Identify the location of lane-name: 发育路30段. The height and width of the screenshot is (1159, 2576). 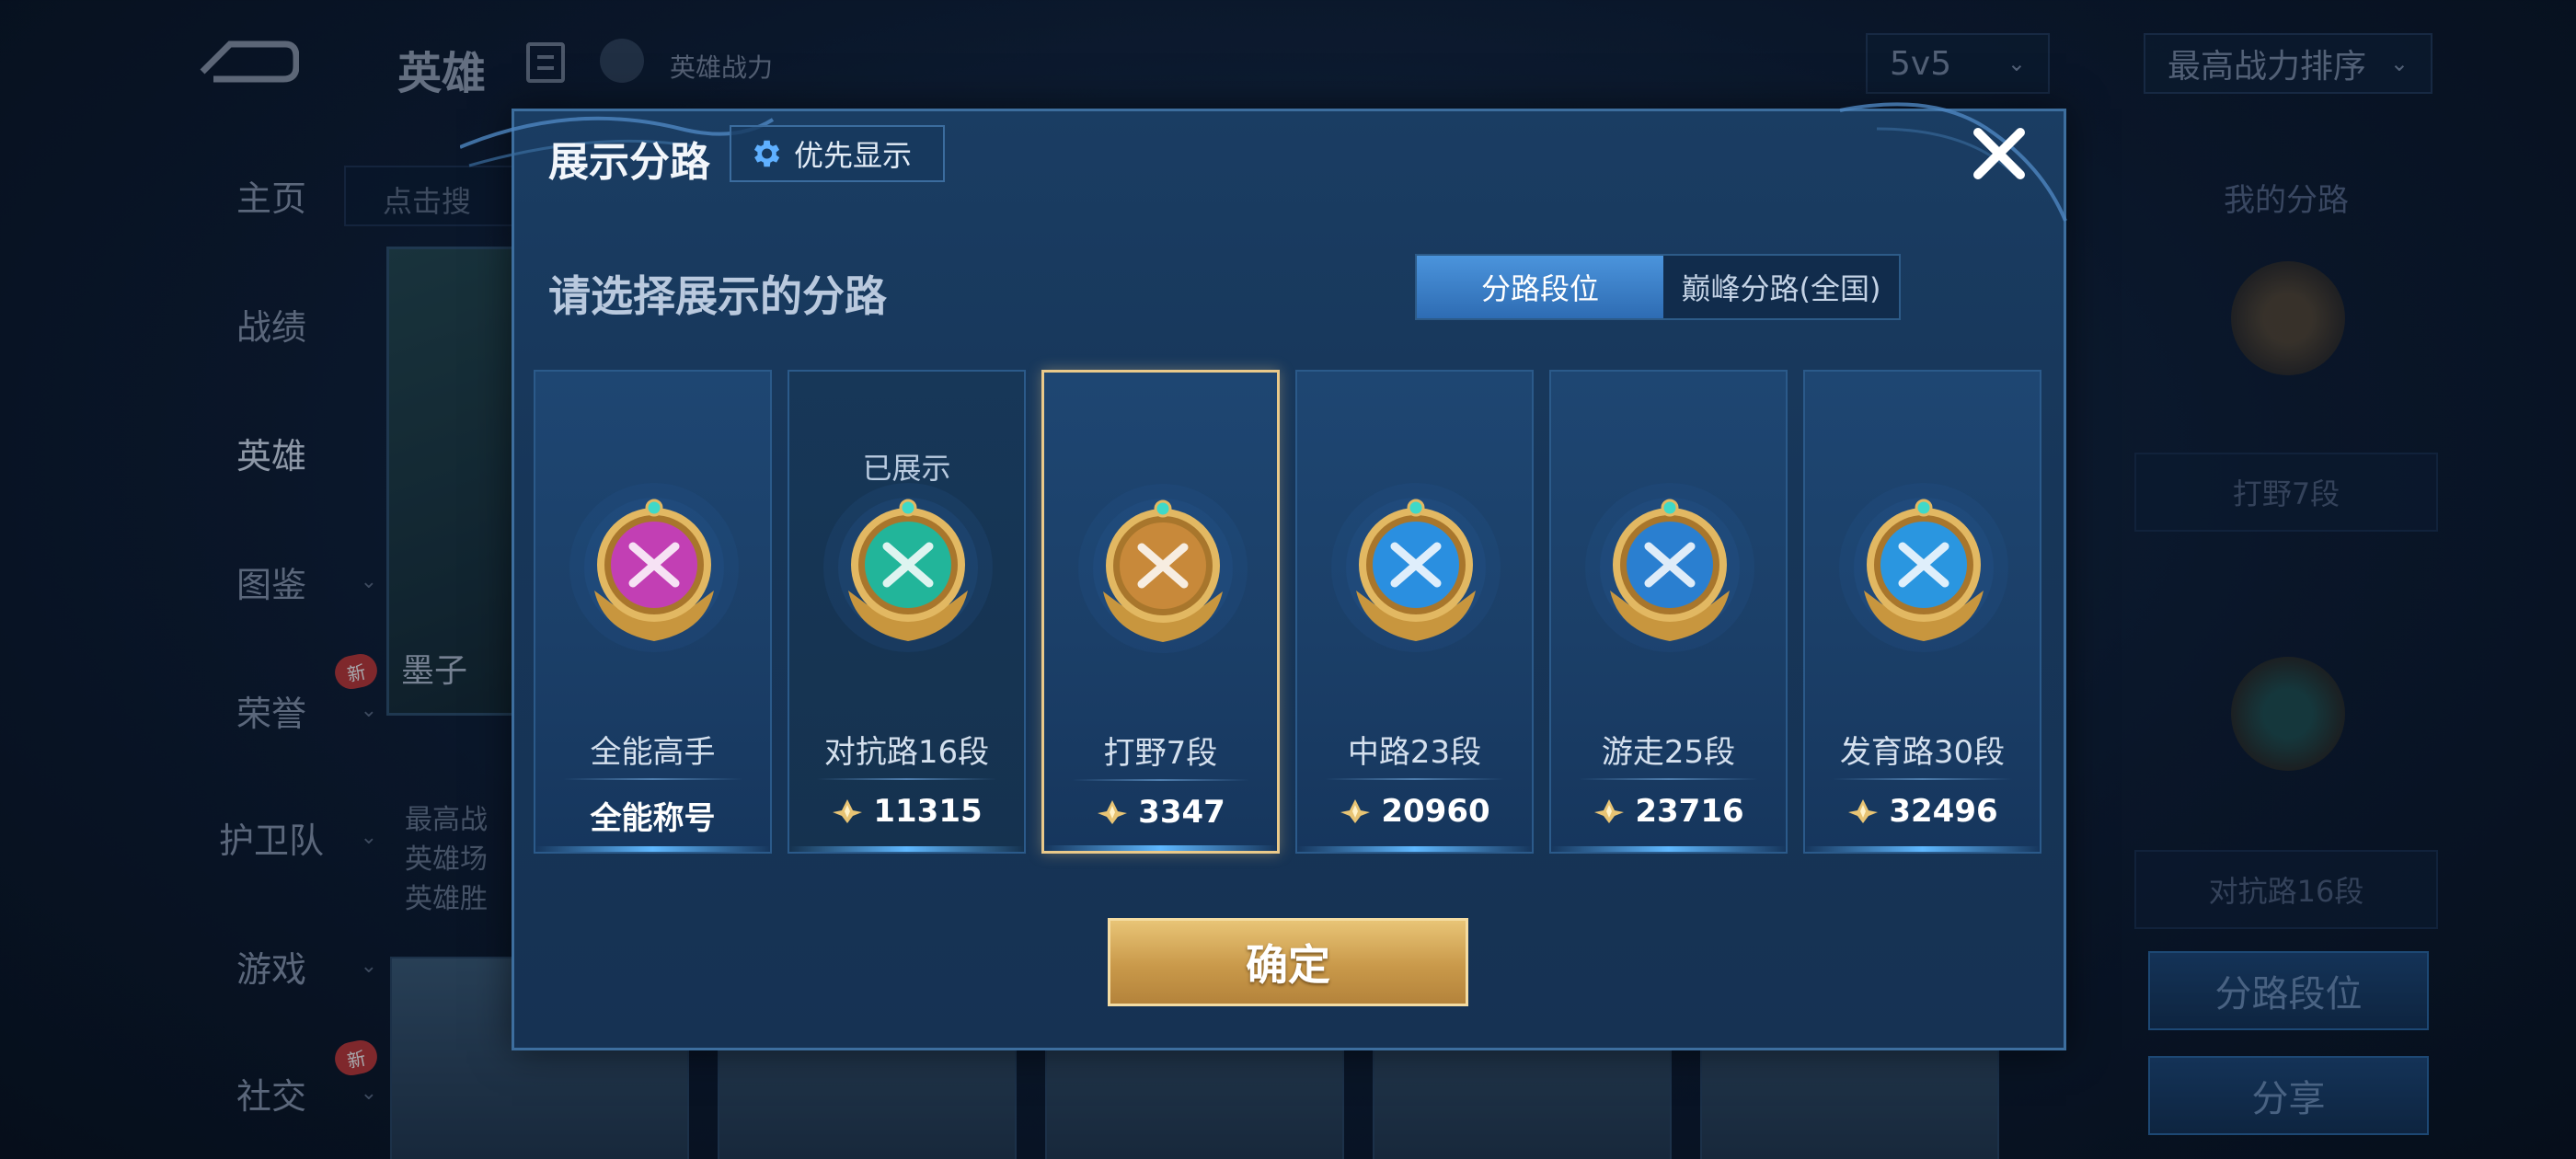
(1922, 752).